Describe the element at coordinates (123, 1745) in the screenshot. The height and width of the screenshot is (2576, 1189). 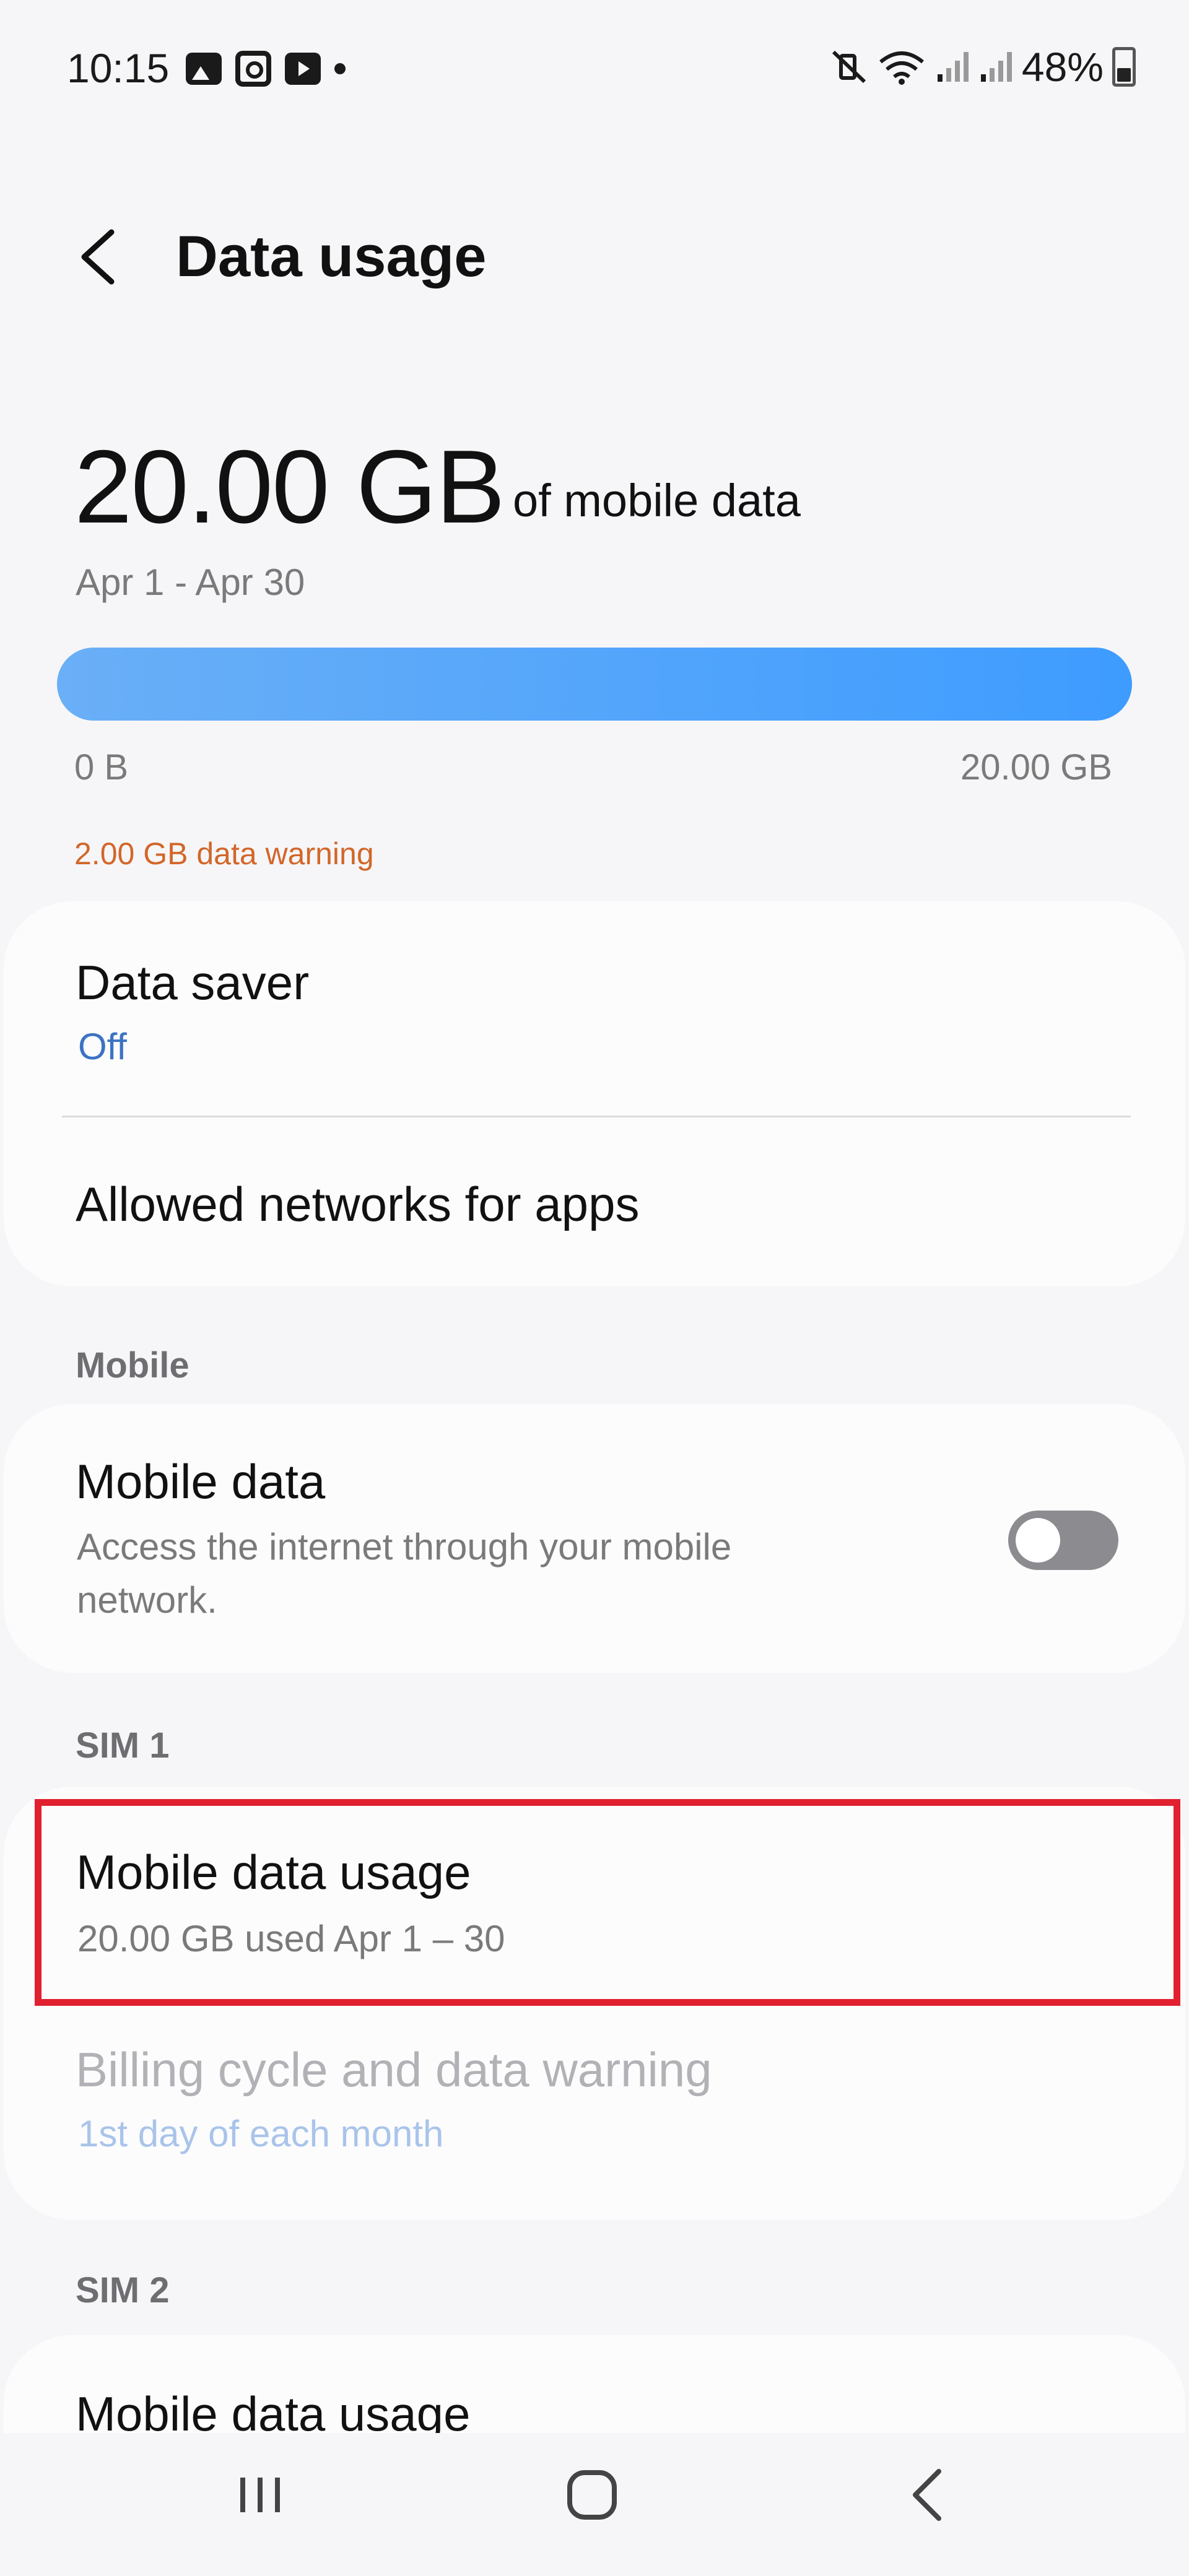
I see `section-label-sim1: SIM 1` at that location.